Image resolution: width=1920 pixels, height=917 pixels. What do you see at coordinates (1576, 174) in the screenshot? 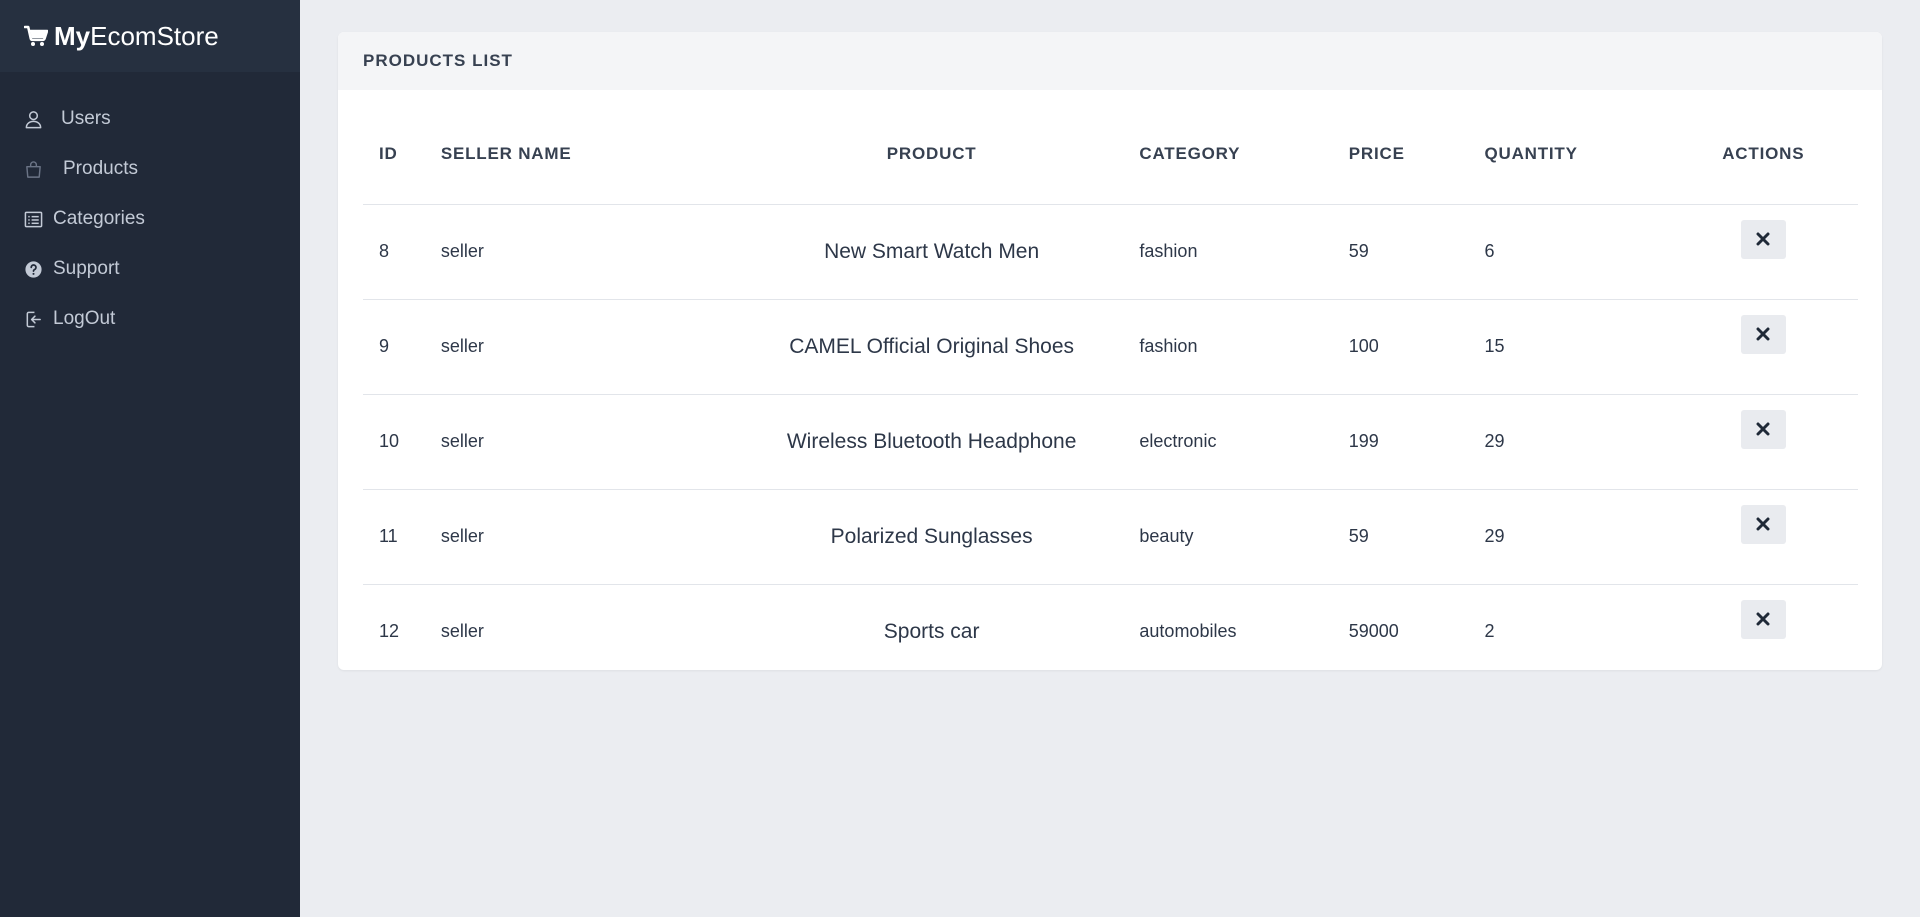
I see `header-quantity: QUANTITY` at bounding box center [1576, 174].